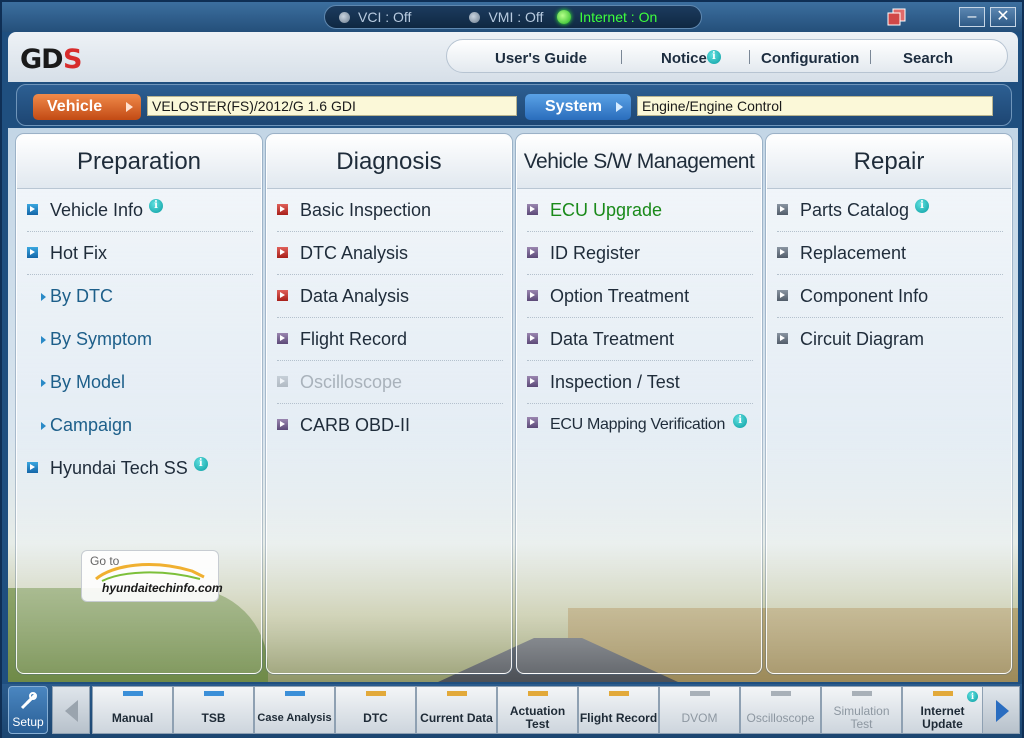 Image resolution: width=1024 pixels, height=738 pixels. I want to click on menu-label: CARB OBD-II, so click(355, 425).